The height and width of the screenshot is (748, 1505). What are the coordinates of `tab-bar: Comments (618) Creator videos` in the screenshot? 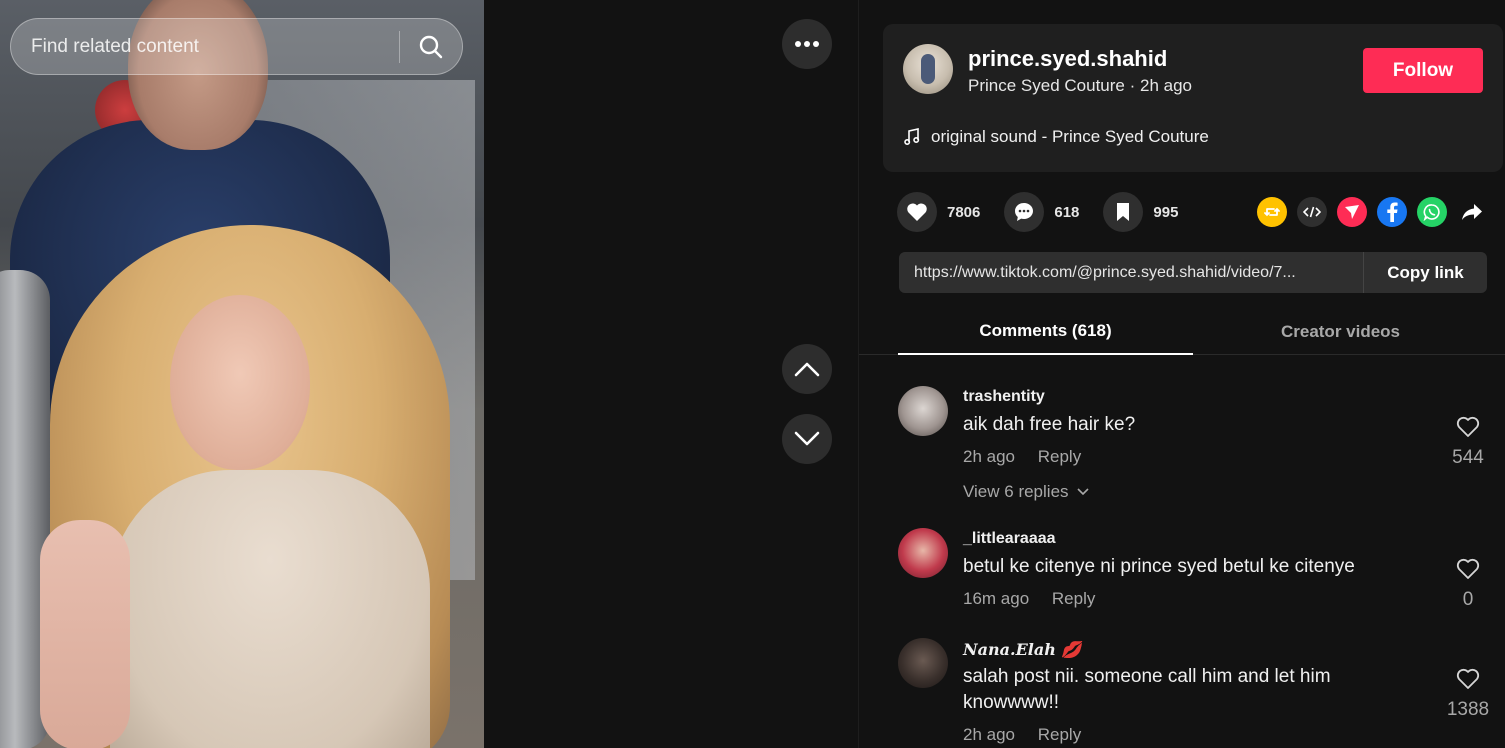 It's located at (1182, 331).